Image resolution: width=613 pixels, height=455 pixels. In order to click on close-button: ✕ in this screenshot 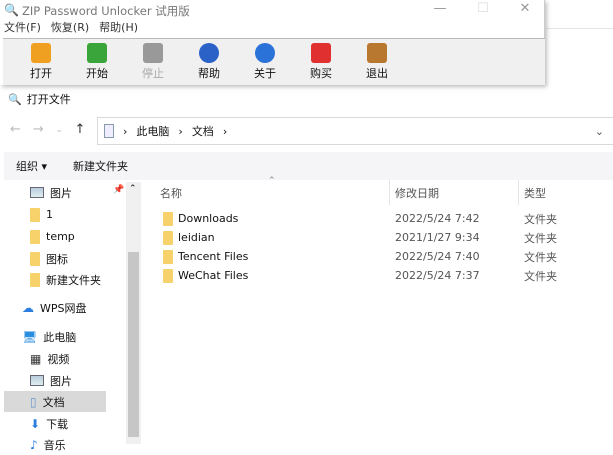, I will do `click(525, 9)`.